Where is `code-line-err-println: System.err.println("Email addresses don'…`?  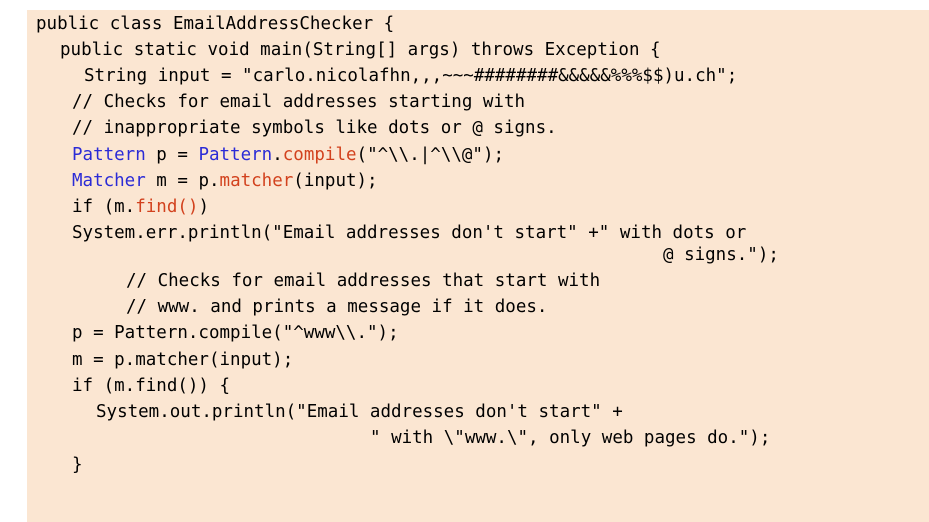
code-line-err-println: System.err.println("Email addresses don'… is located at coordinates (409, 233).